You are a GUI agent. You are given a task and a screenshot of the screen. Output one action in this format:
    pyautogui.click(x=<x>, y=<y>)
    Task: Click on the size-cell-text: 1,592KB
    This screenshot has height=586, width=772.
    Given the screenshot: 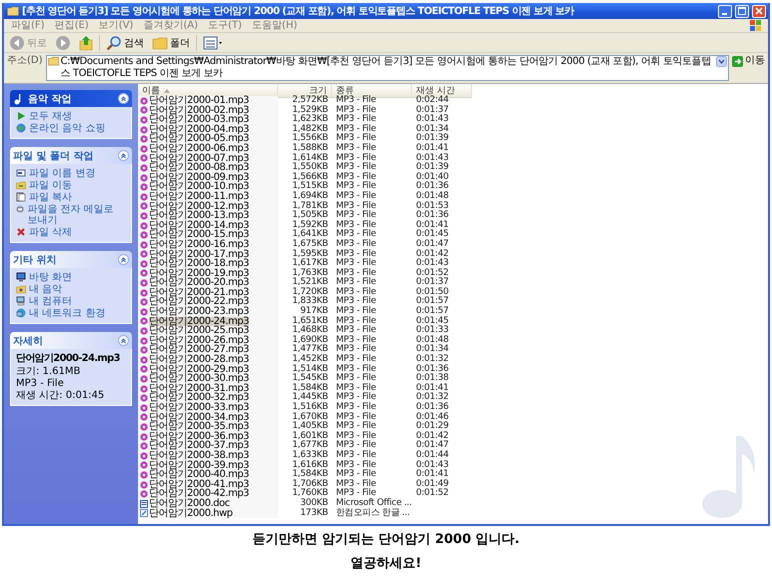 What is the action you would take?
    pyautogui.click(x=310, y=225)
    